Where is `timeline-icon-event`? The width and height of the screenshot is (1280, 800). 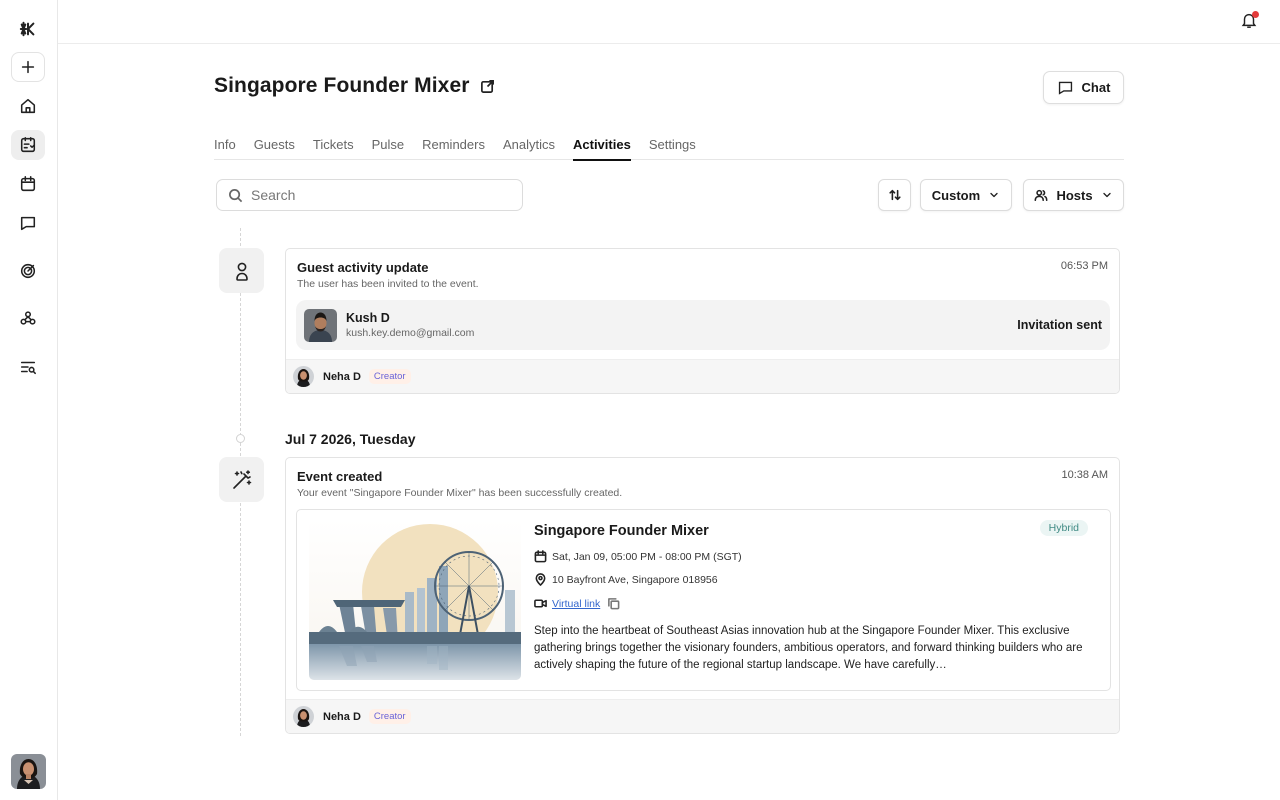
timeline-icon-event is located at coordinates (241, 479).